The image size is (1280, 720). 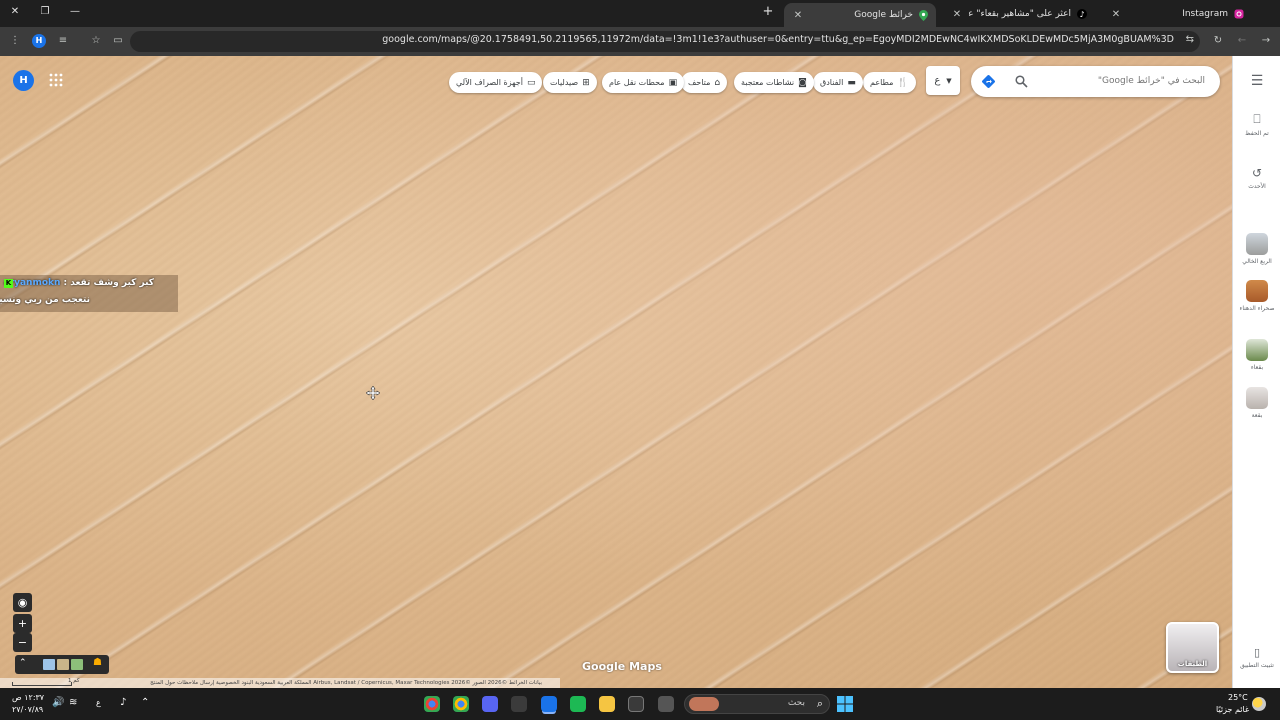 What do you see at coordinates (123, 702) in the screenshot?
I see `mic-icon: ♪` at bounding box center [123, 702].